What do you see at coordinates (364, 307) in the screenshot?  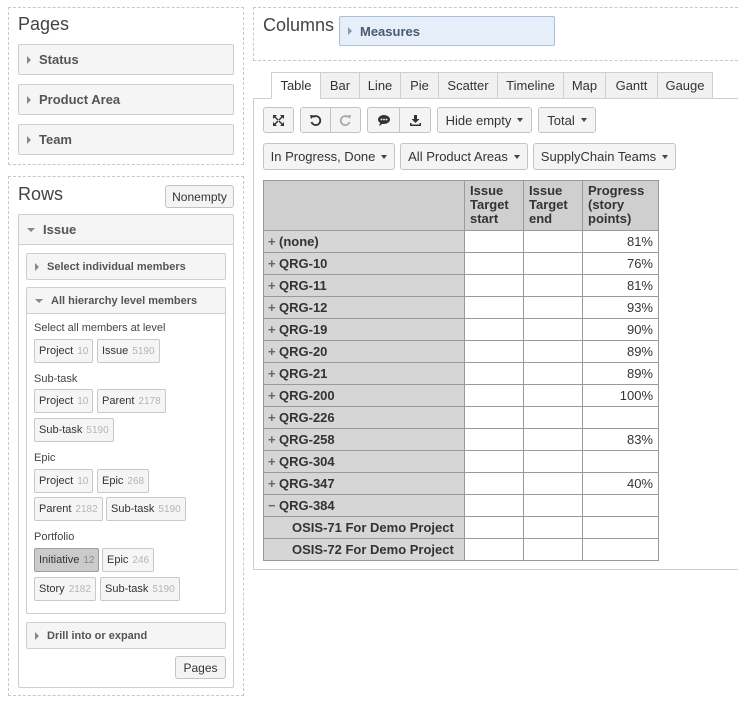 I see `row-header: + QRG-12` at bounding box center [364, 307].